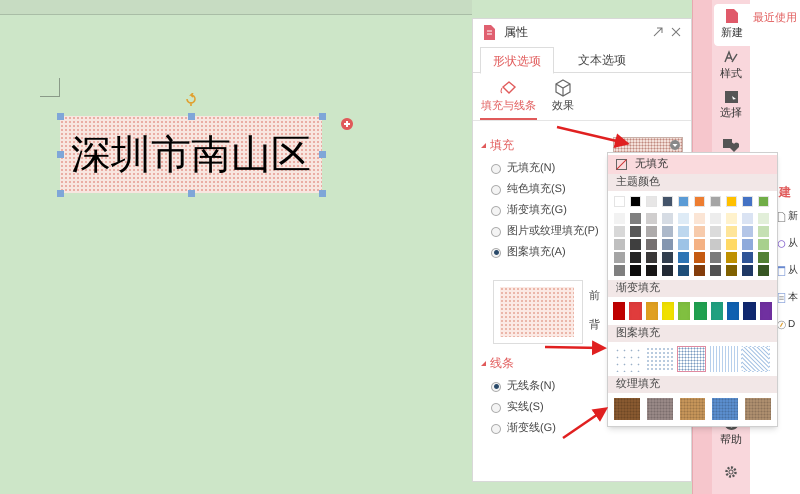 This screenshot has height=494, width=800. What do you see at coordinates (517, 60) in the screenshot?
I see `panel-tab: 形状选项` at bounding box center [517, 60].